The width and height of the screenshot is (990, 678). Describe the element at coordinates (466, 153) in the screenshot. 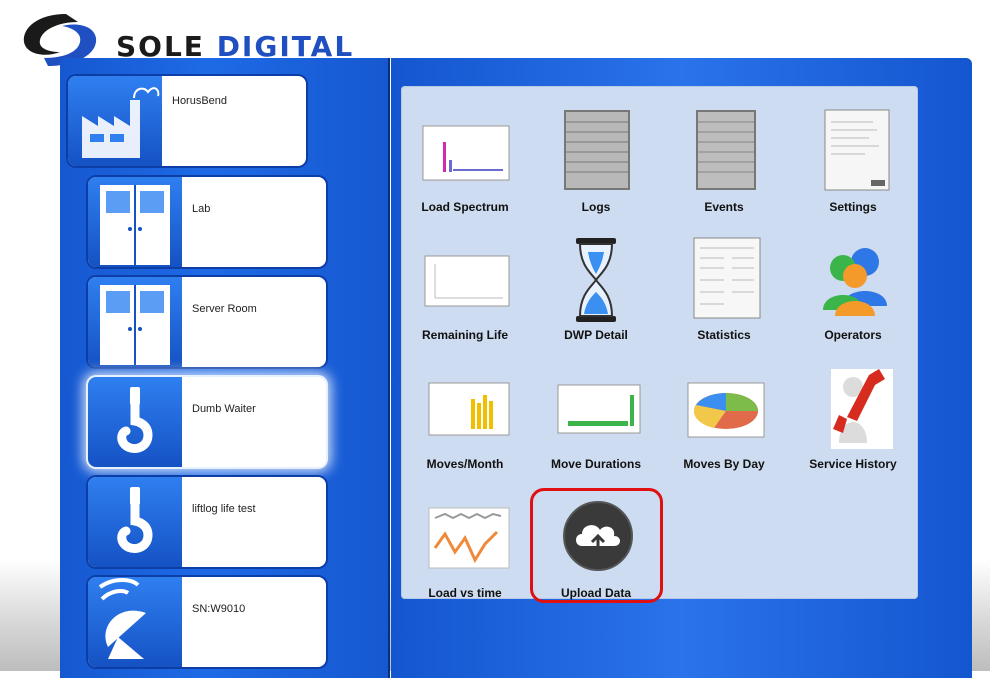

I see `bar-chart-thumbnail-icon` at that location.